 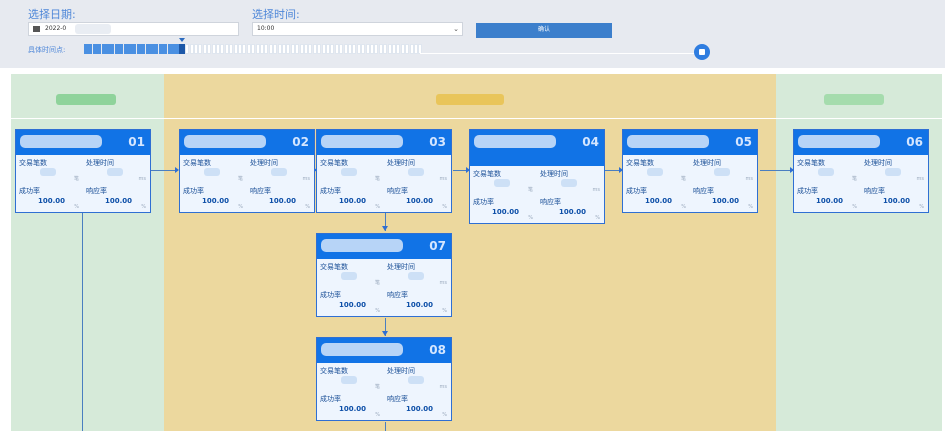 What do you see at coordinates (417, 170) in the screenshot?
I see `card-metric: 处理时间 ms` at bounding box center [417, 170].